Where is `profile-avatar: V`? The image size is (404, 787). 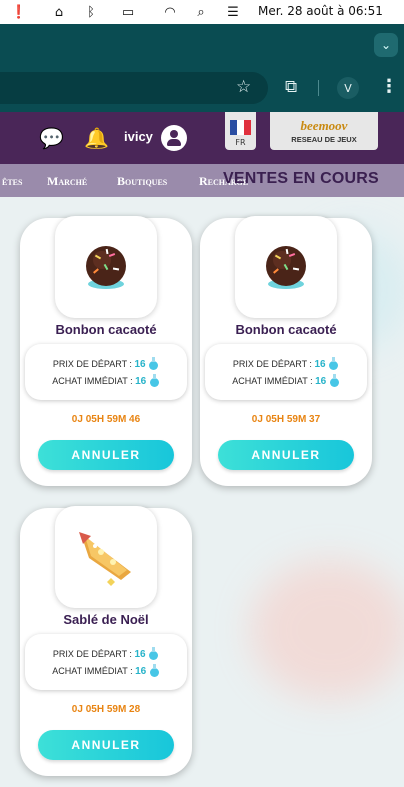
profile-avatar: V is located at coordinates (348, 88).